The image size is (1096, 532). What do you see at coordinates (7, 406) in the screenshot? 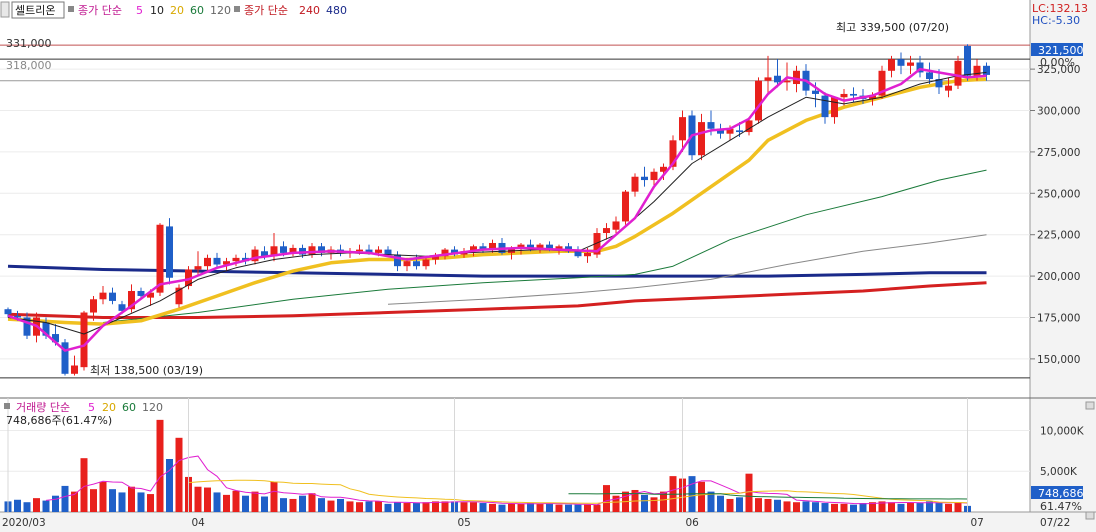
I see `volume-legend-marker-icon` at bounding box center [7, 406].